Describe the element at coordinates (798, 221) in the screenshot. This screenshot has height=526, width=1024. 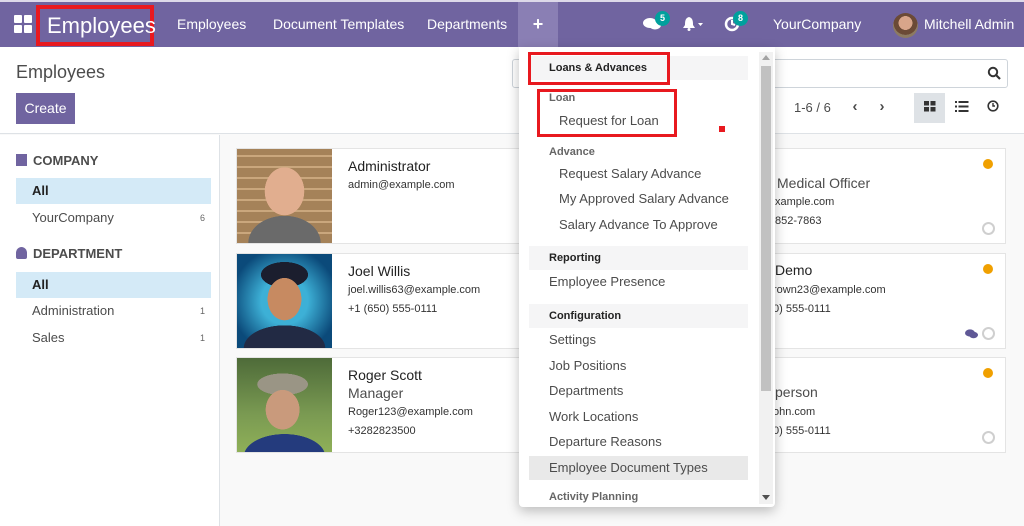
I see `employee-phone: 852-7863` at that location.